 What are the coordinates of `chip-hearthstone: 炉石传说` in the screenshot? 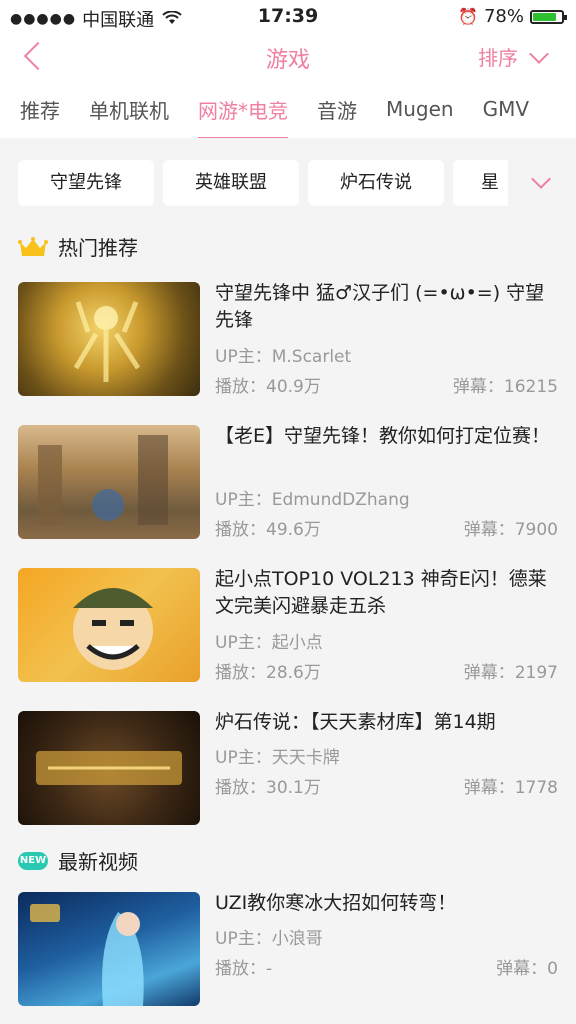 It's located at (376, 183).